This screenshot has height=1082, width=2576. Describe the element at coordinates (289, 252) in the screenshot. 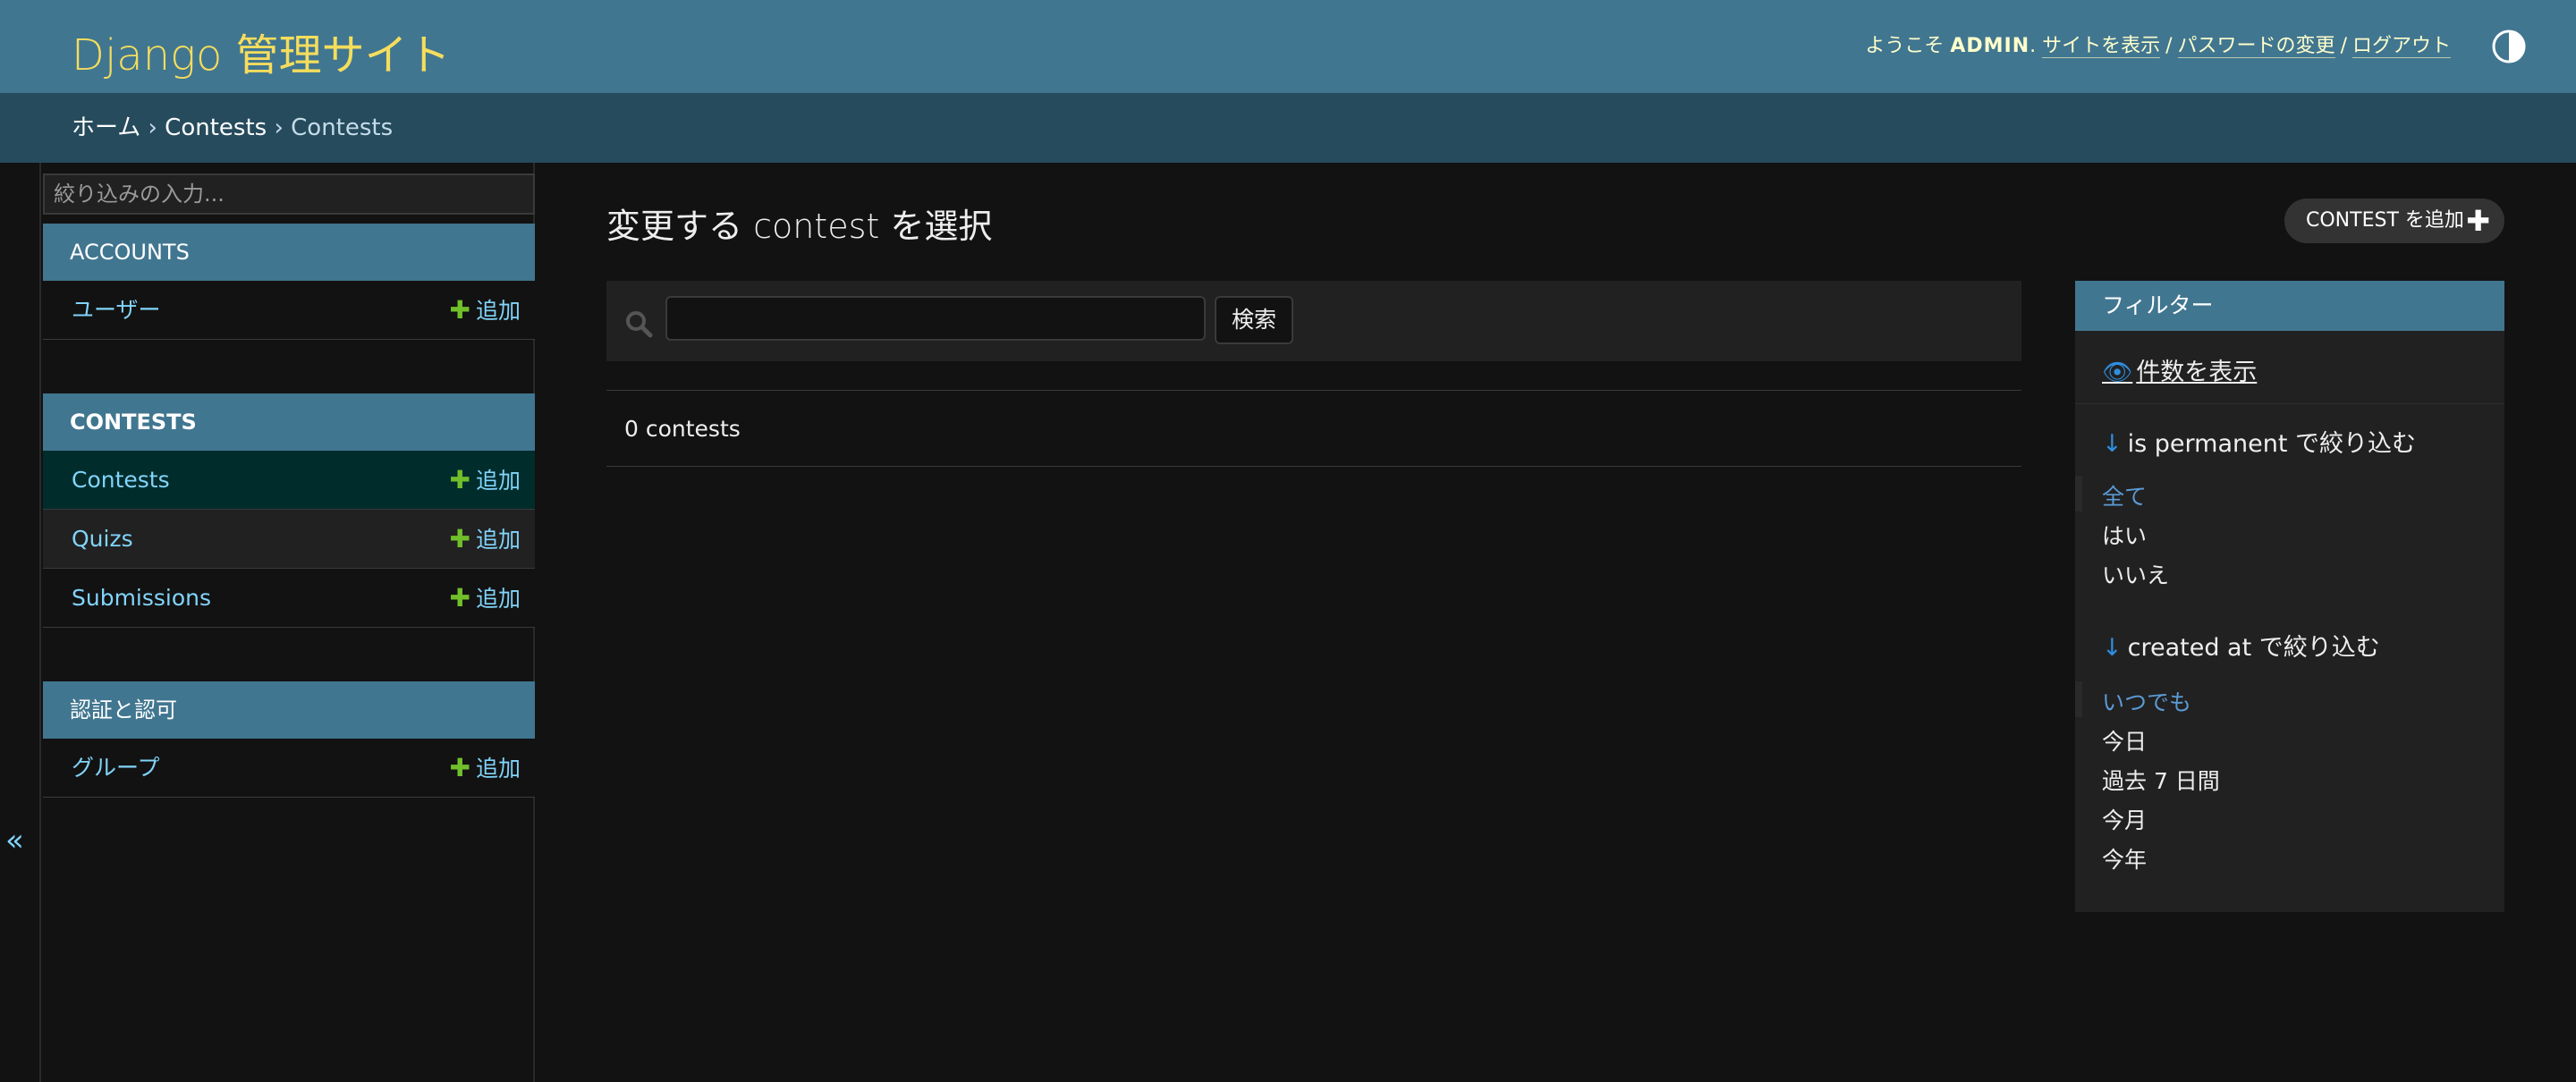

I see `module-caption-accounts: ACCOUNTS` at that location.